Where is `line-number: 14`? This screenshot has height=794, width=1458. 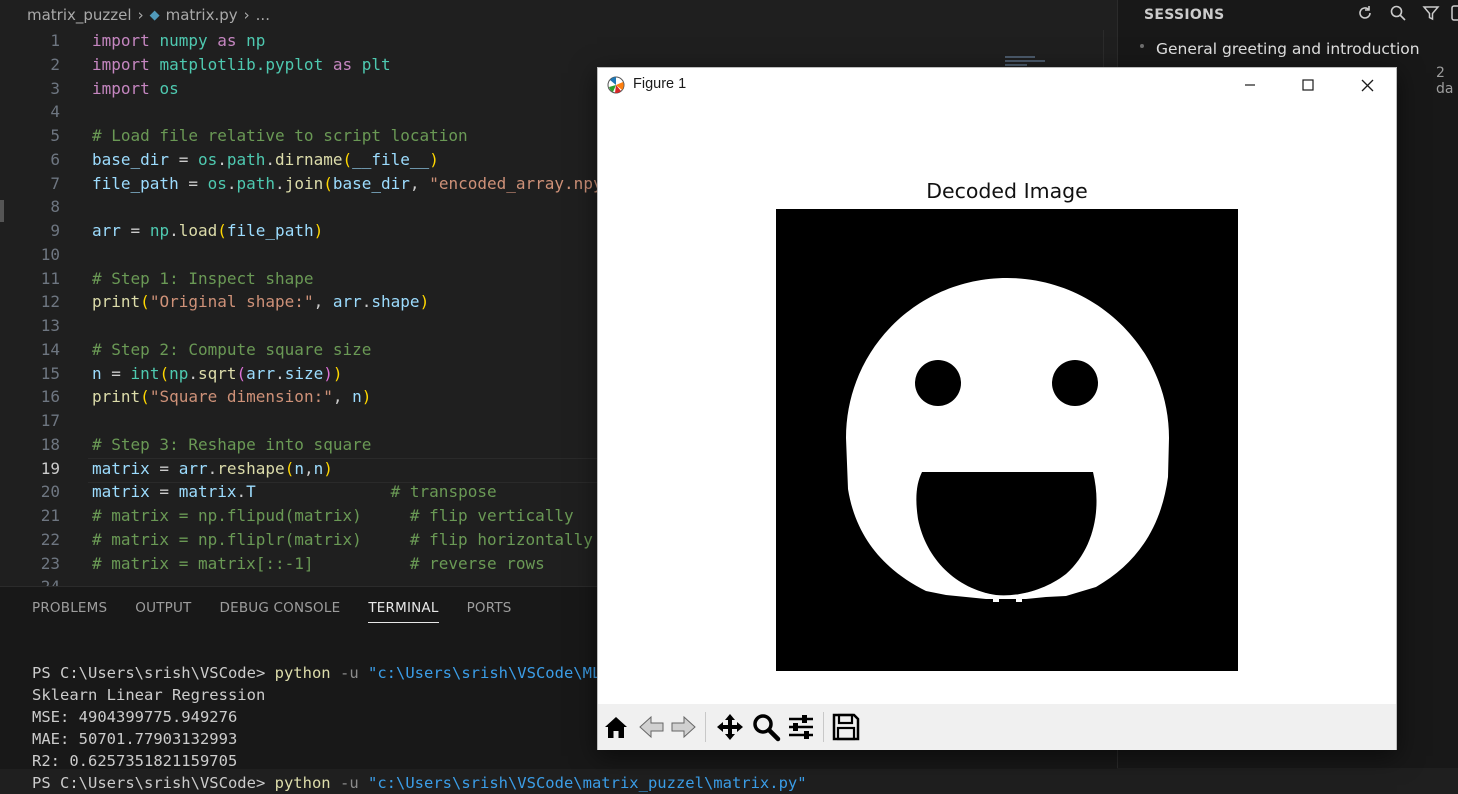 line-number: 14 is located at coordinates (50, 349).